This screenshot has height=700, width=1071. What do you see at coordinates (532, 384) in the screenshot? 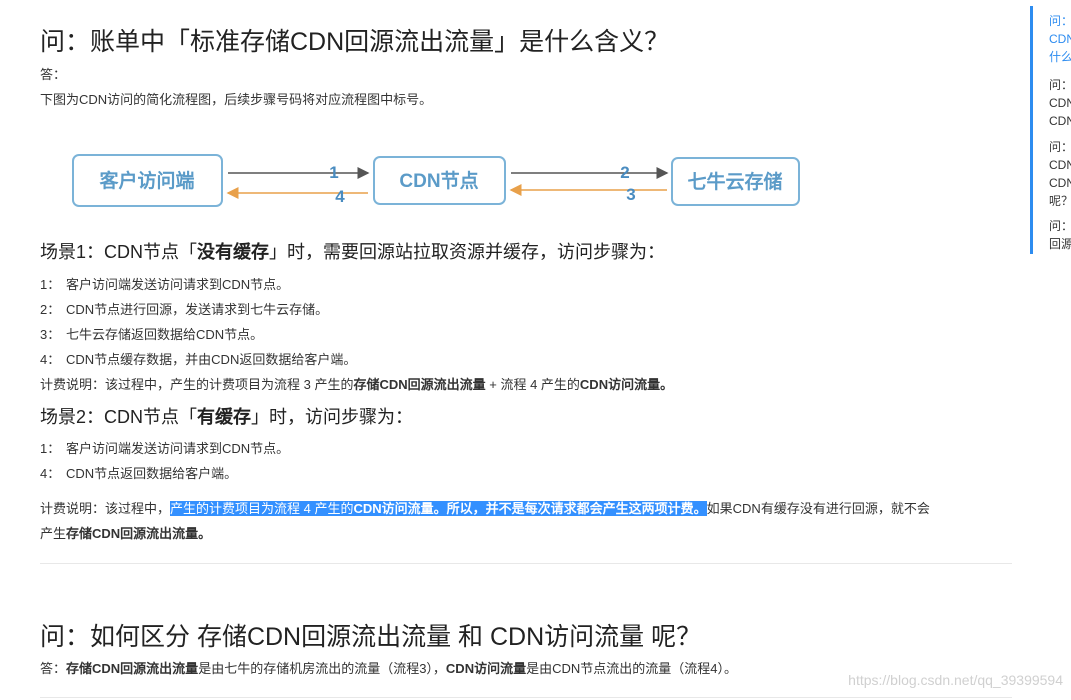
I see `billing-text: + 流程 4 产生的` at bounding box center [532, 384].